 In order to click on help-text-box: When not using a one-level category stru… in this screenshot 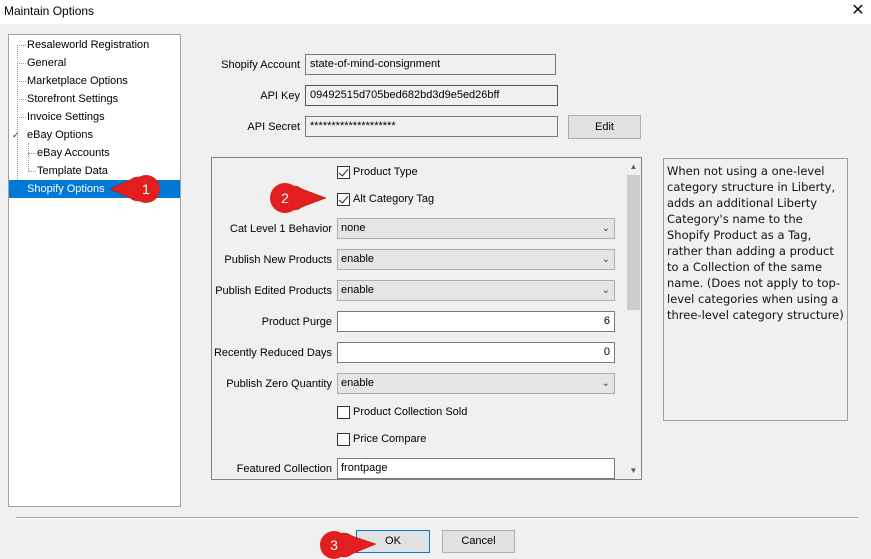, I will do `click(755, 289)`.